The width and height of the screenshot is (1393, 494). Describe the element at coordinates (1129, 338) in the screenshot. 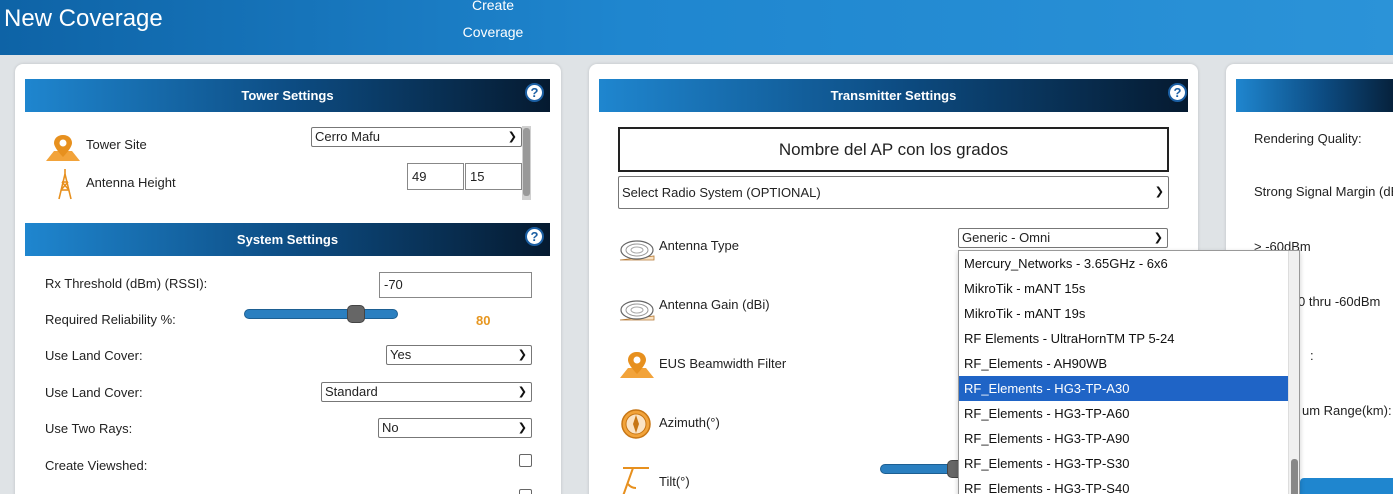

I see `dropdown-option-3: RF Elements - UltraHornTM TP 5-24` at that location.